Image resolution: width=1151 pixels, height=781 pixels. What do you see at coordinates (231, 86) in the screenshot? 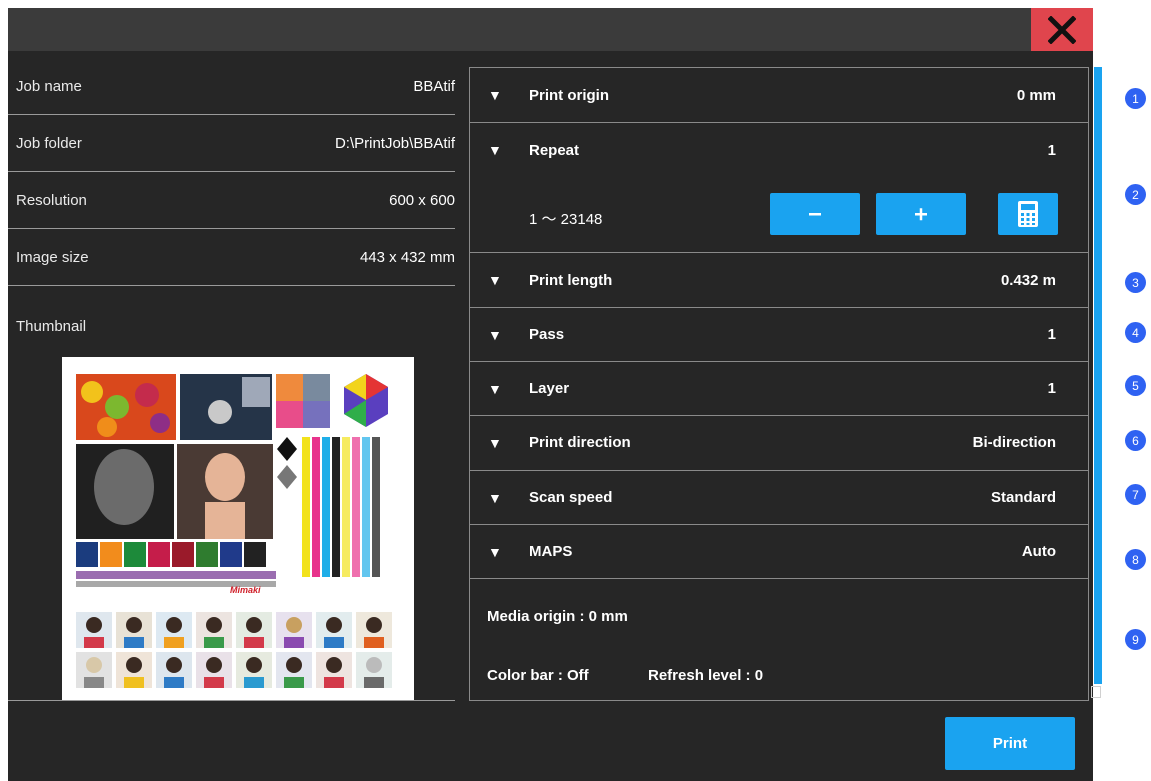
I see `job-name-row: Job name BBAtif` at bounding box center [231, 86].